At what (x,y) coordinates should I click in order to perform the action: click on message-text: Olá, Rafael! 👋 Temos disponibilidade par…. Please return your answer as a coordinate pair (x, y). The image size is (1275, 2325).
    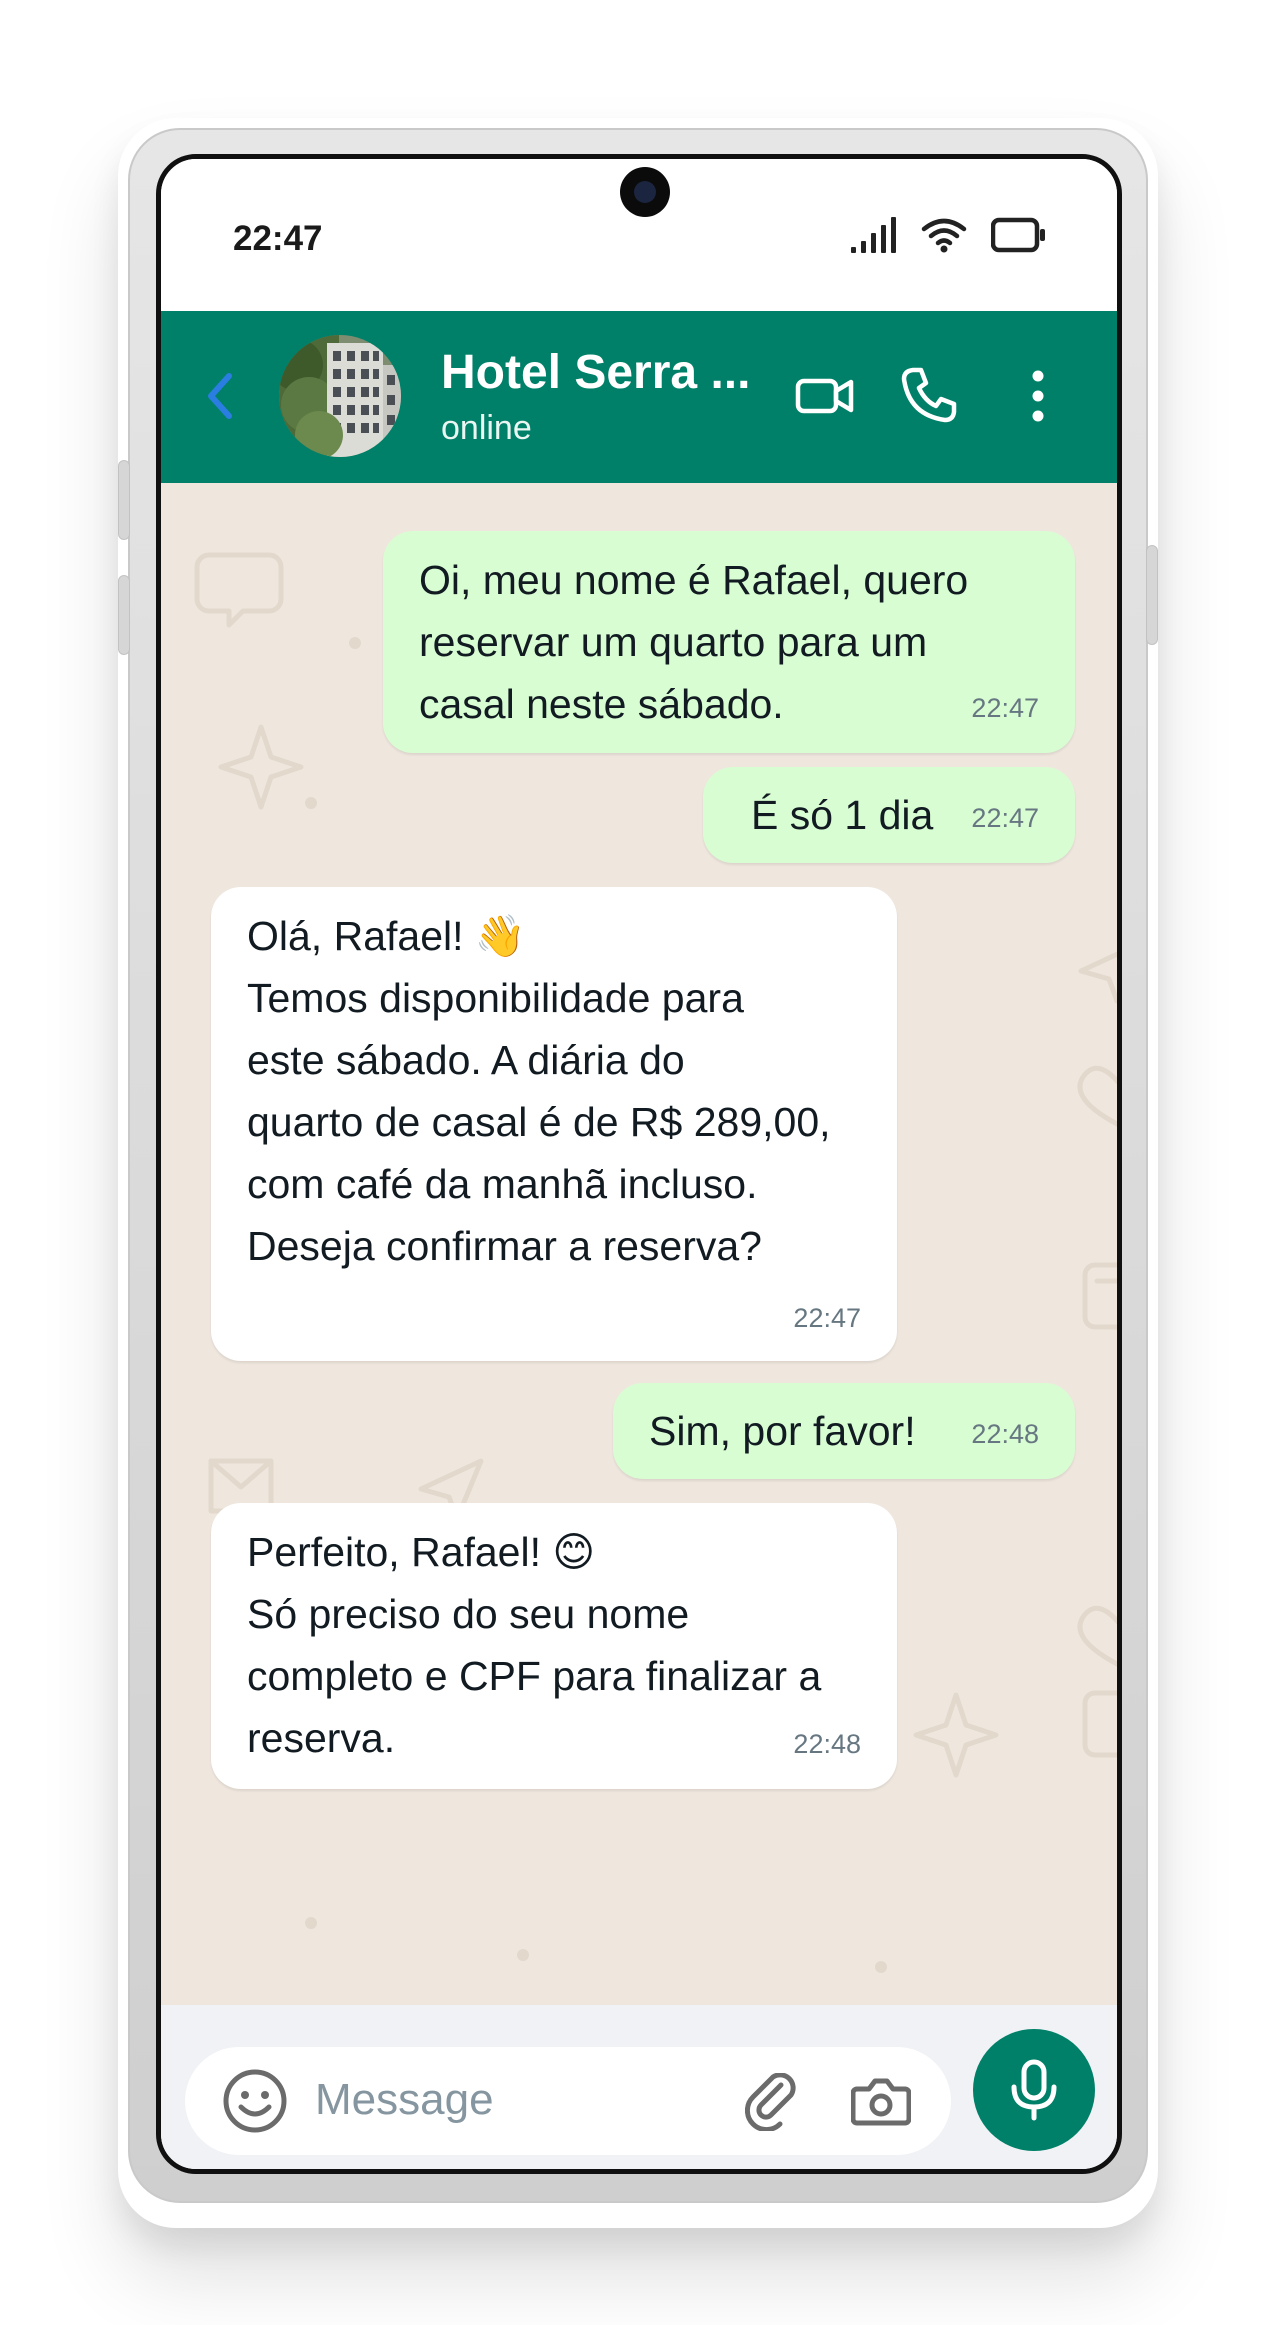
    Looking at the image, I should click on (539, 1091).